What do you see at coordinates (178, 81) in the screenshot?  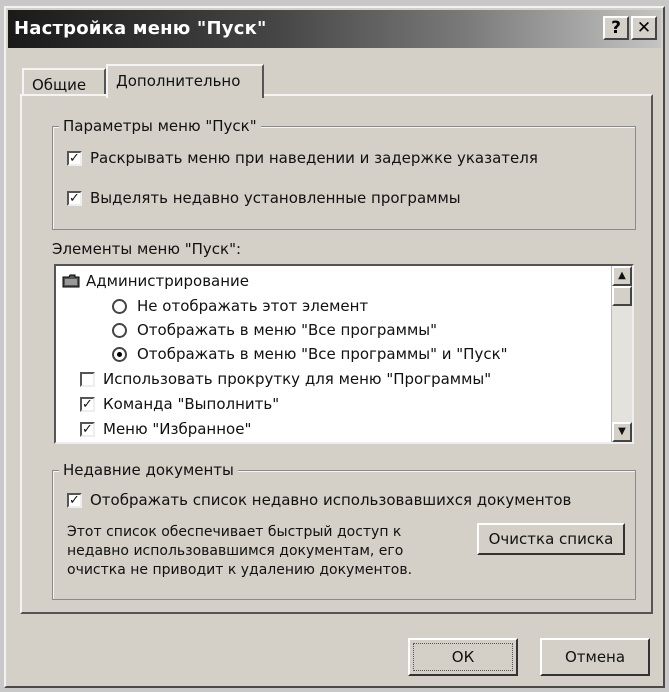 I see `tab-advanced-label: Дополнительно` at bounding box center [178, 81].